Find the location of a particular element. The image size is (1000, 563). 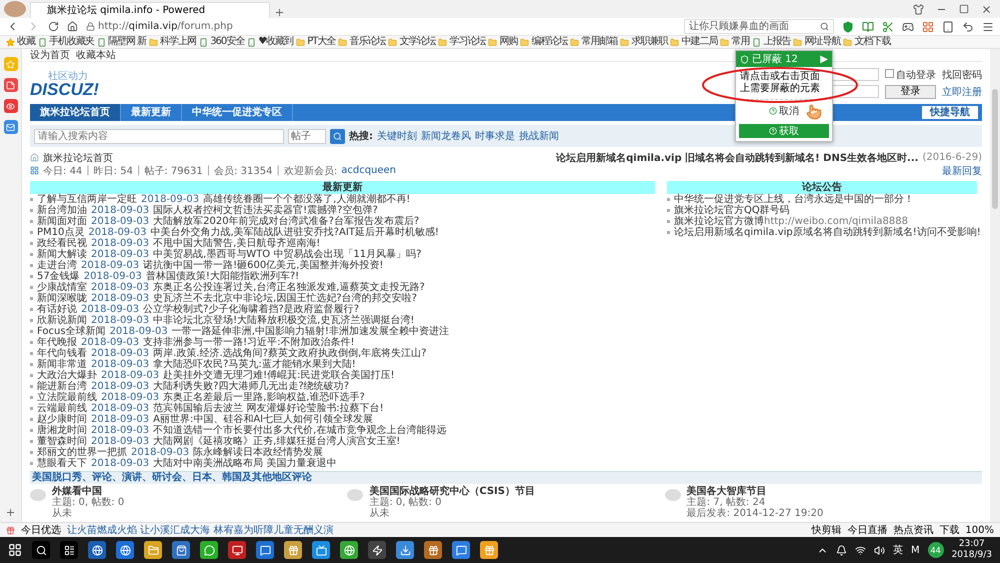

forum-last-post: 最后发表: 2014-12-27 19:20 is located at coordinates (755, 513).